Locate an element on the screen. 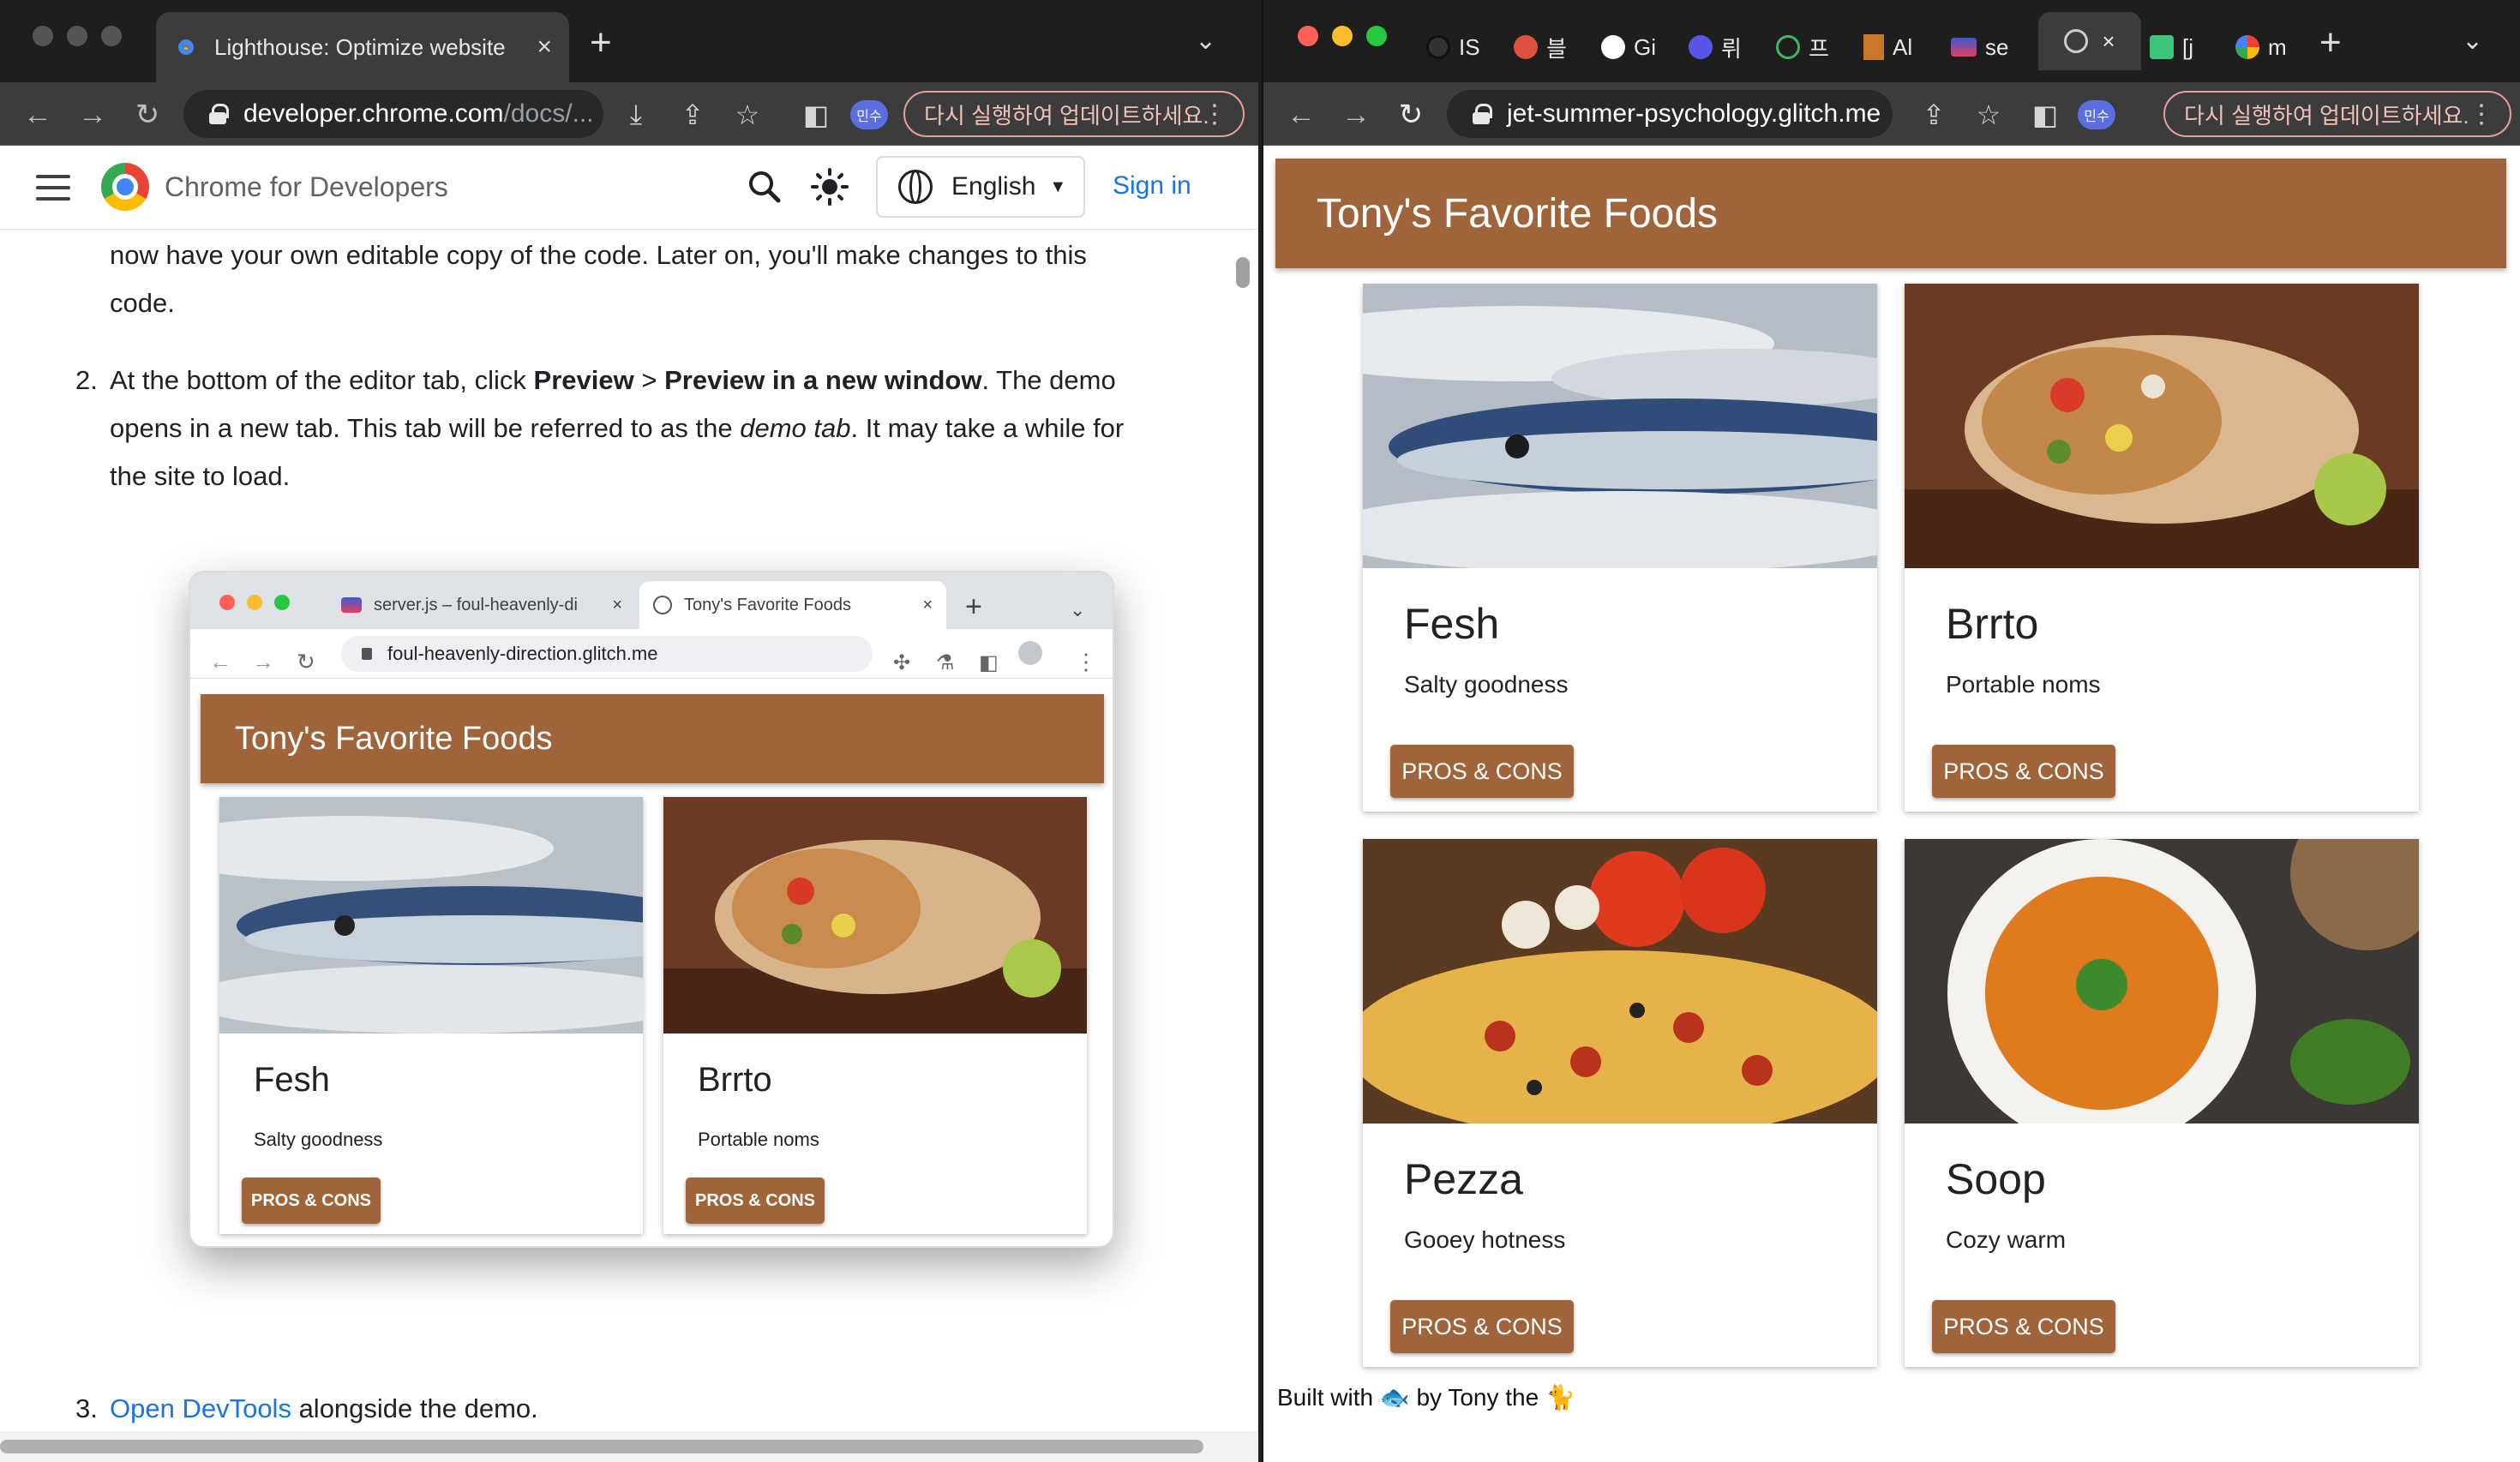 This screenshot has width=2520, height=1462. address-bar: jet-summer-psychology.glitch.me is located at coordinates (1670, 114).